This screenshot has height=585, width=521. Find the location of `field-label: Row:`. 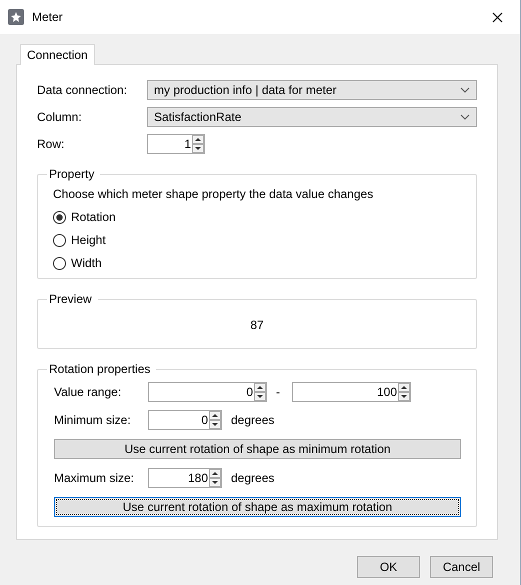

field-label: Row: is located at coordinates (51, 144).